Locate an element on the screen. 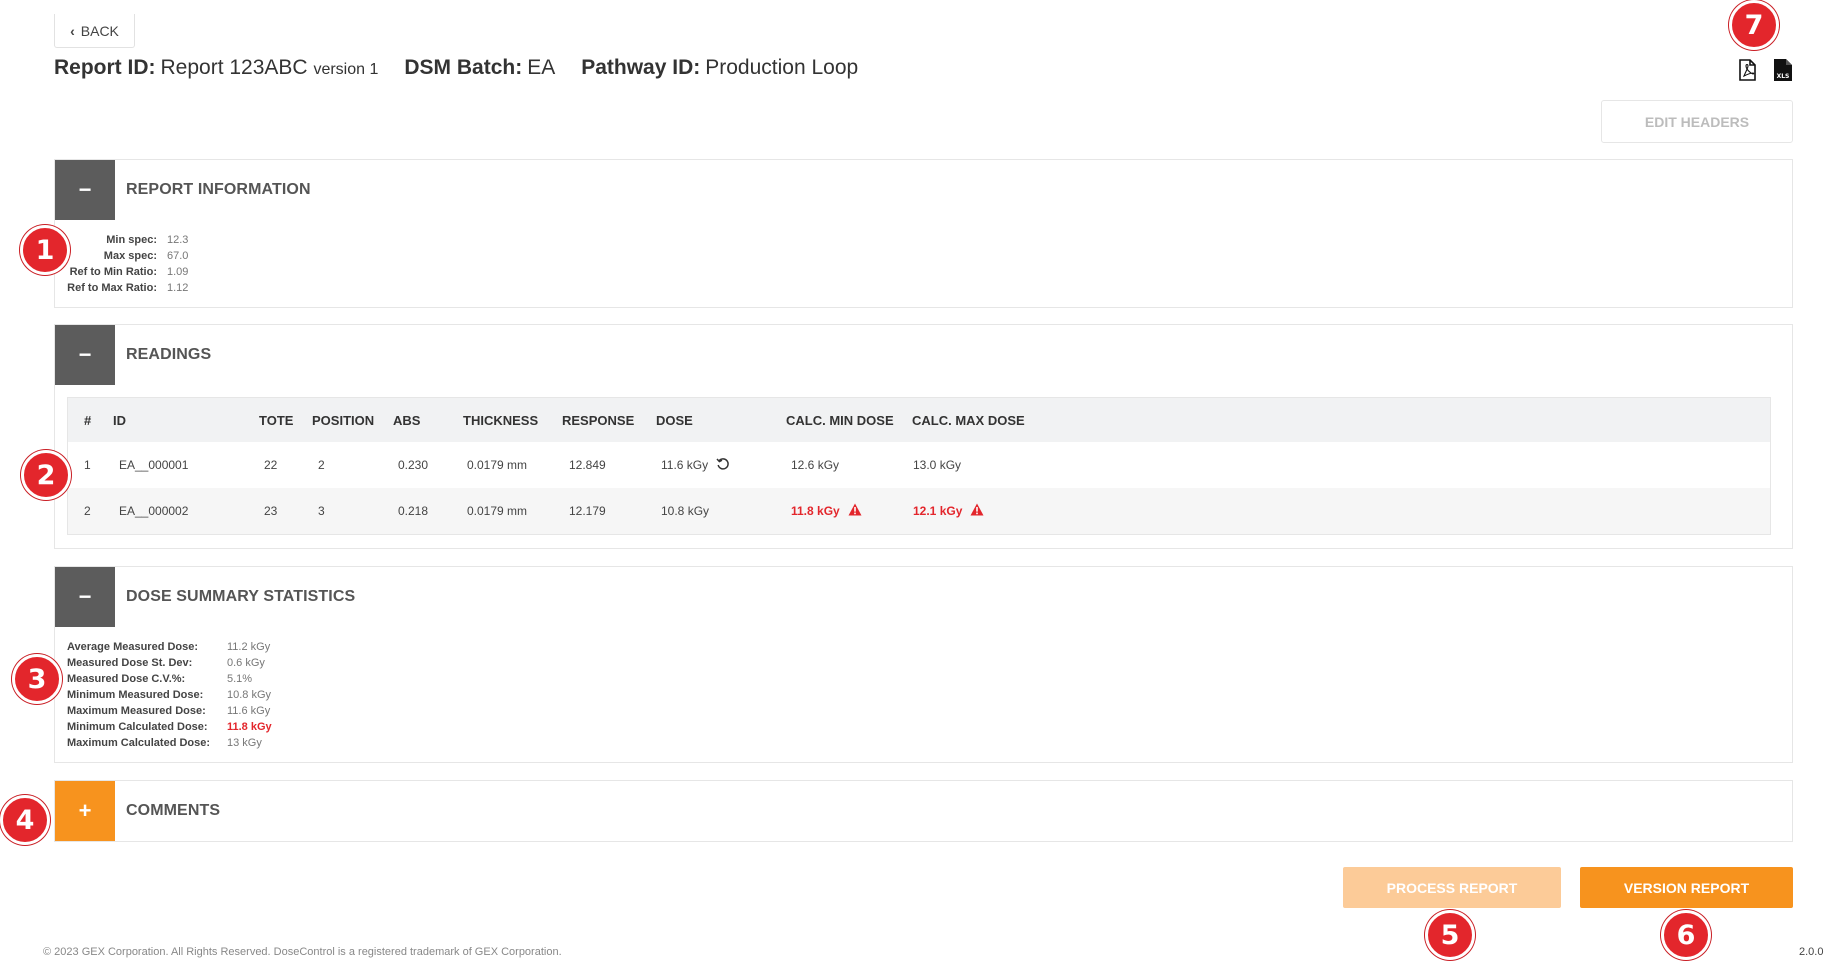 The image size is (1824, 961). annotation-badge: 3 is located at coordinates (37, 679).